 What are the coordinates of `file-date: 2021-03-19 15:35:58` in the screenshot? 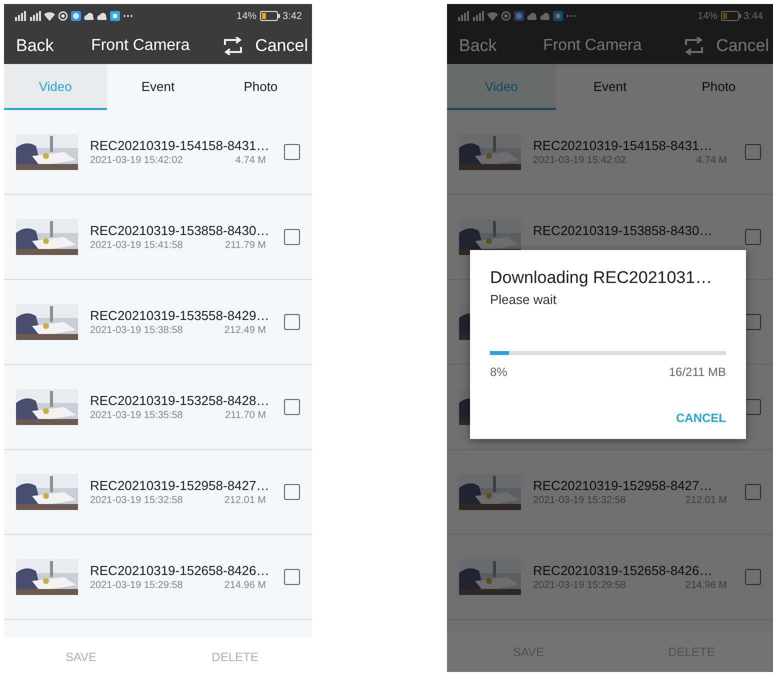 It's located at (136, 416).